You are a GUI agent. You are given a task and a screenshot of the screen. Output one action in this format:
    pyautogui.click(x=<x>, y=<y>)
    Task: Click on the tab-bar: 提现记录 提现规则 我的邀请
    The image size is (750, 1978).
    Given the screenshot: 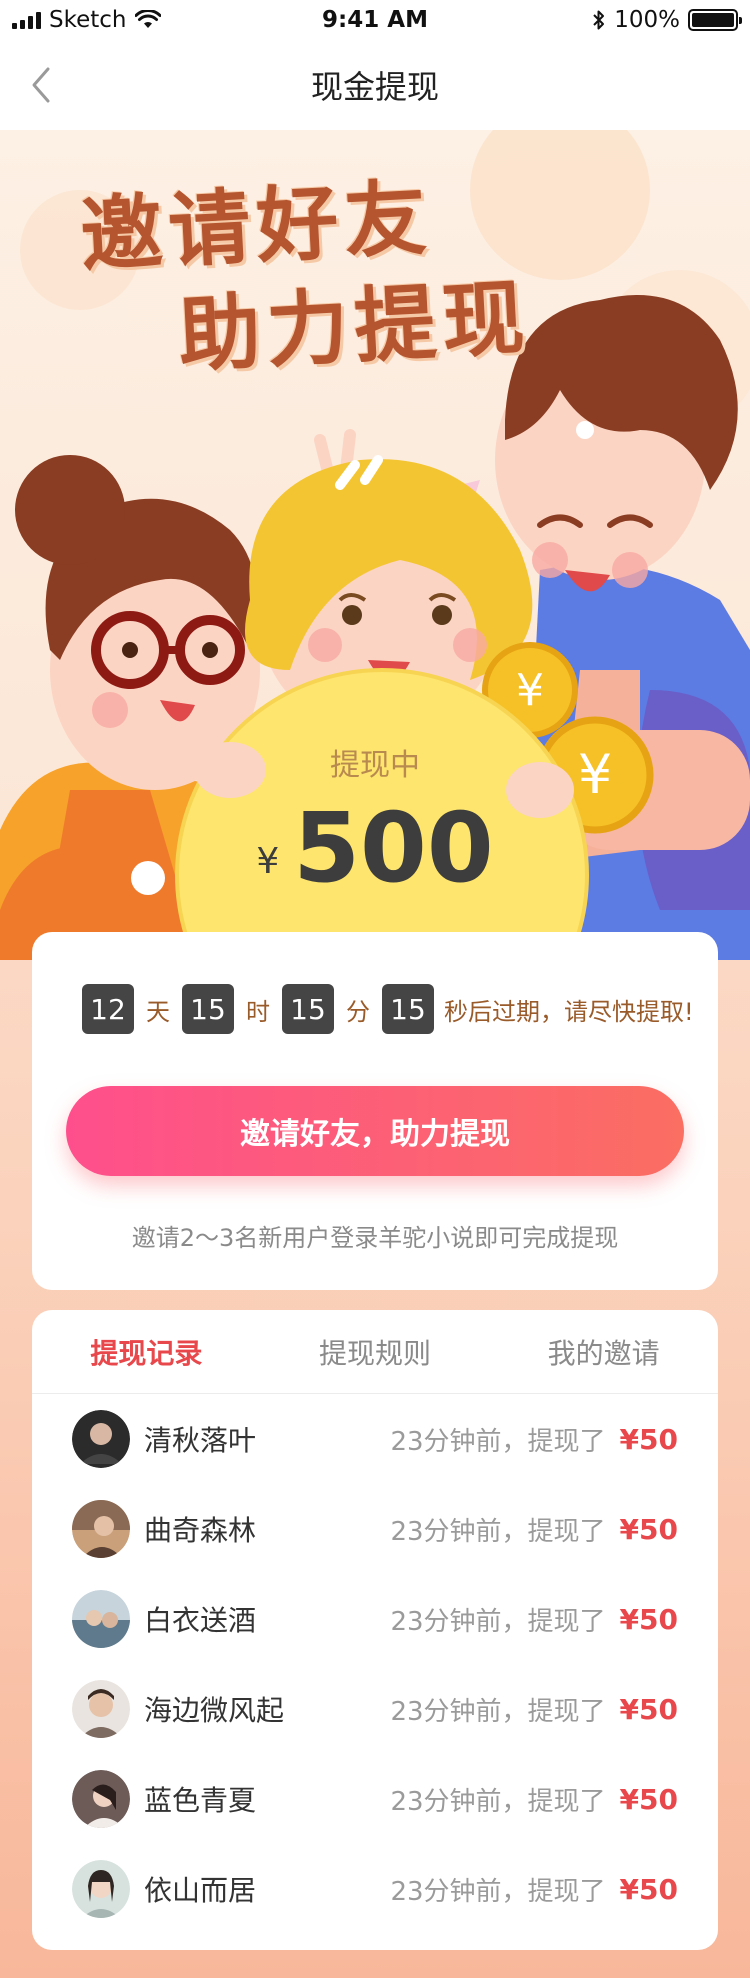 What is the action you would take?
    pyautogui.click(x=375, y=1352)
    